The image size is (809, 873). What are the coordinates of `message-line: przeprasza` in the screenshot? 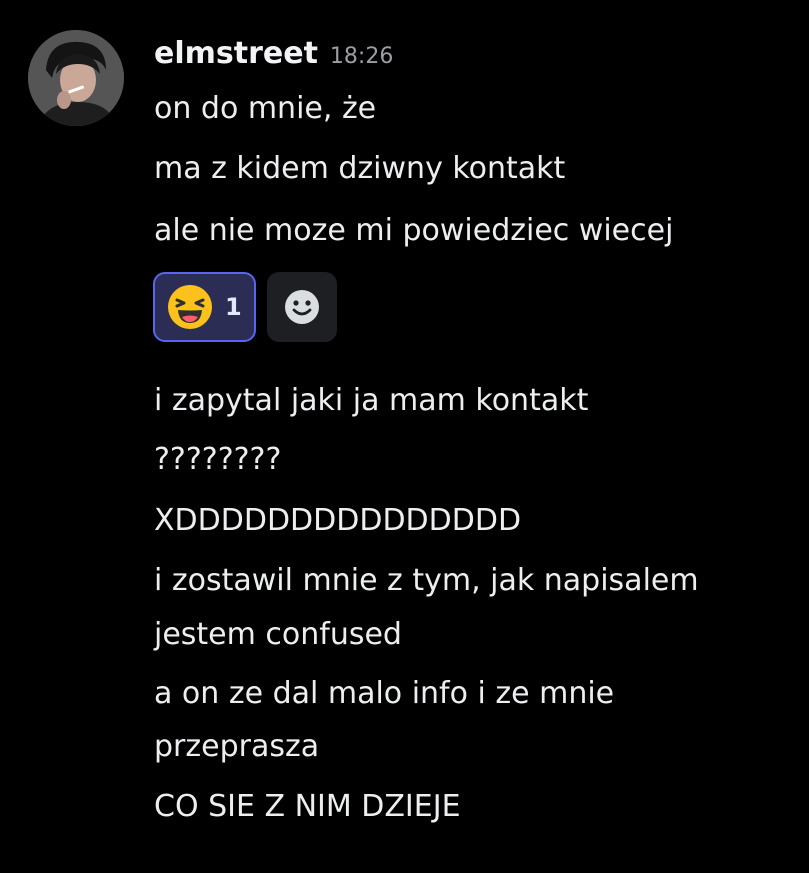 It's located at (237, 746).